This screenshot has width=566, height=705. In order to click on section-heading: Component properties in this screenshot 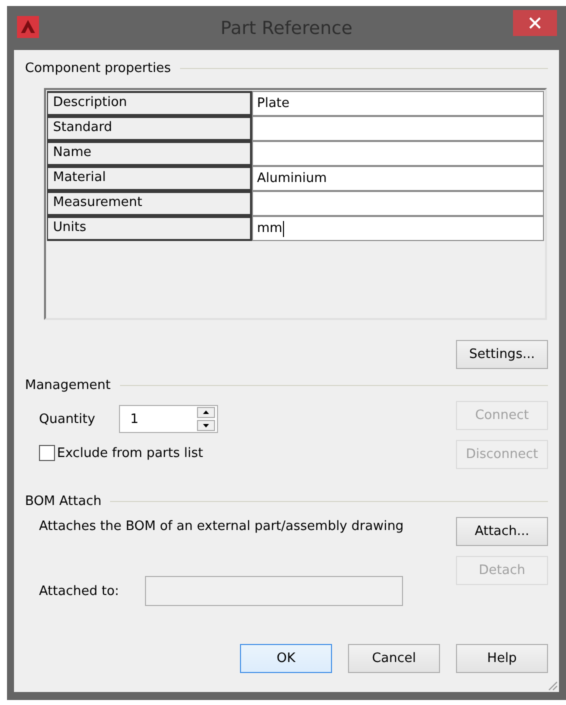, I will do `click(98, 68)`.